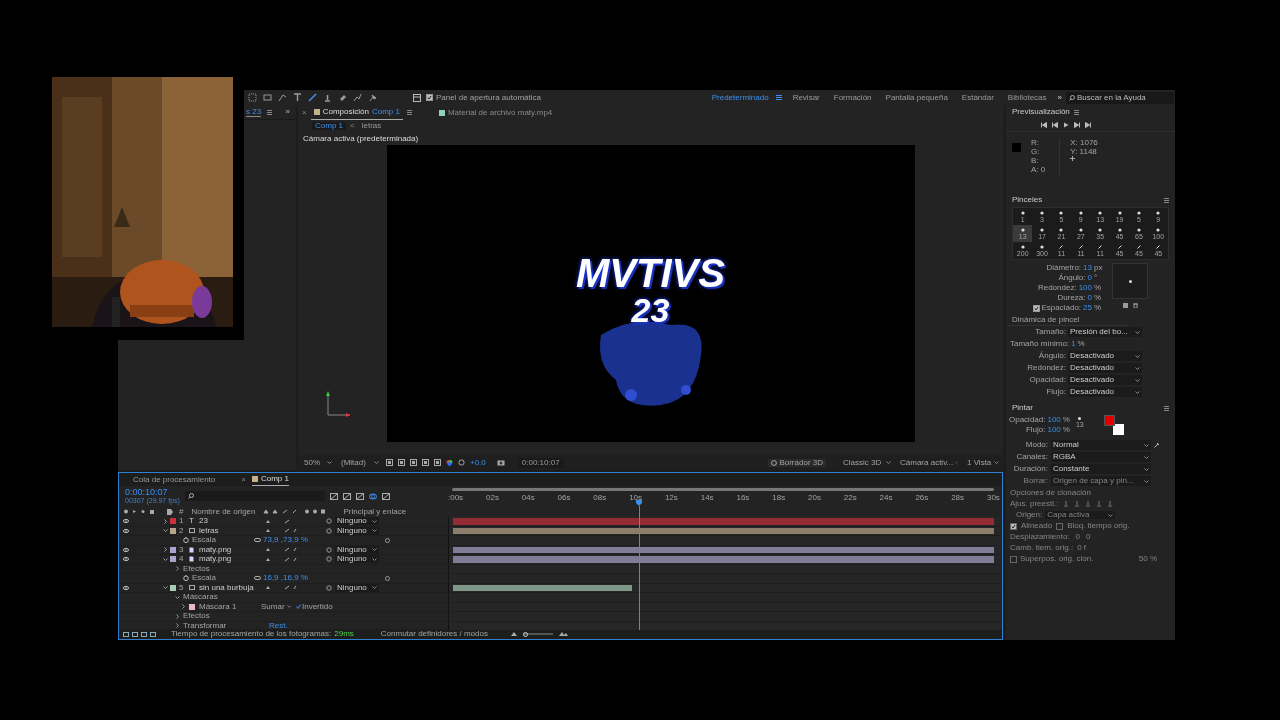 This screenshot has width=1280, height=720. What do you see at coordinates (1135, 305) in the screenshot?
I see `trash-icon` at bounding box center [1135, 305].